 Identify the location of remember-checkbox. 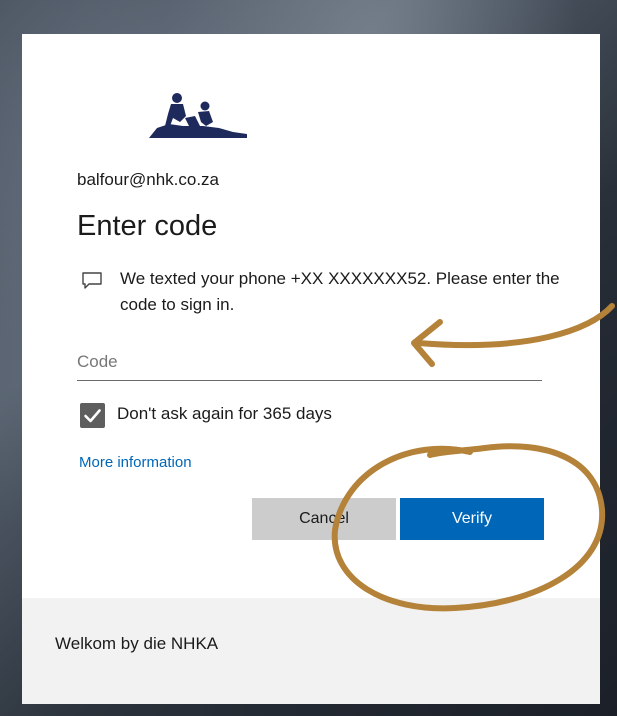
(92, 415).